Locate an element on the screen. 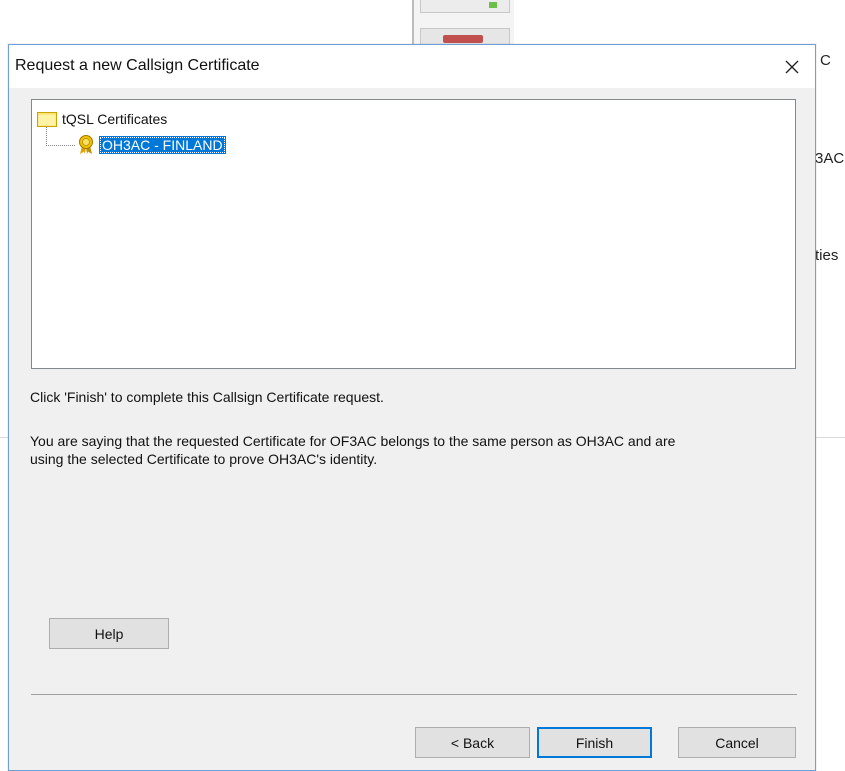 The image size is (845, 771). dialog-title: Request a new Callsign Certificate is located at coordinates (137, 65).